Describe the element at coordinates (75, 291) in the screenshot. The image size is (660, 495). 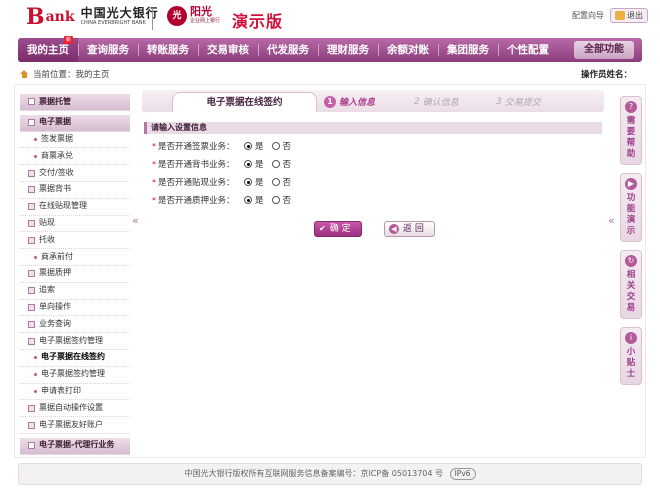
I see `sidebar-item: 追索` at that location.